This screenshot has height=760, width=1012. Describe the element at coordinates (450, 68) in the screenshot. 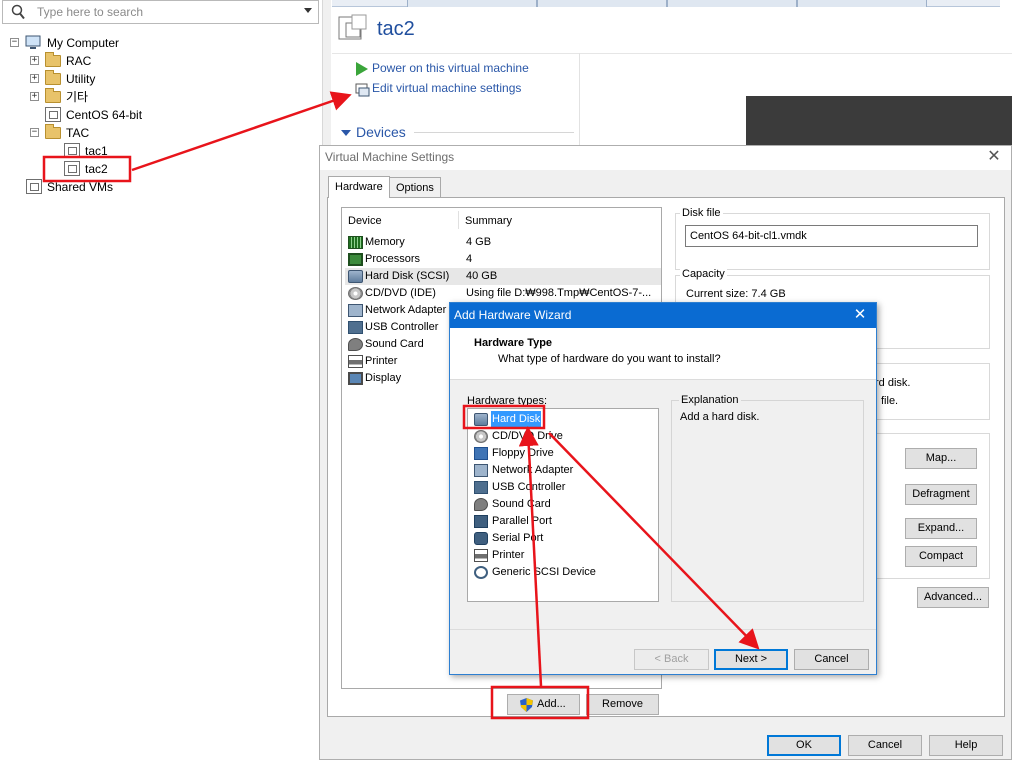

I see `power-on-label: Power on this virtual machine` at that location.